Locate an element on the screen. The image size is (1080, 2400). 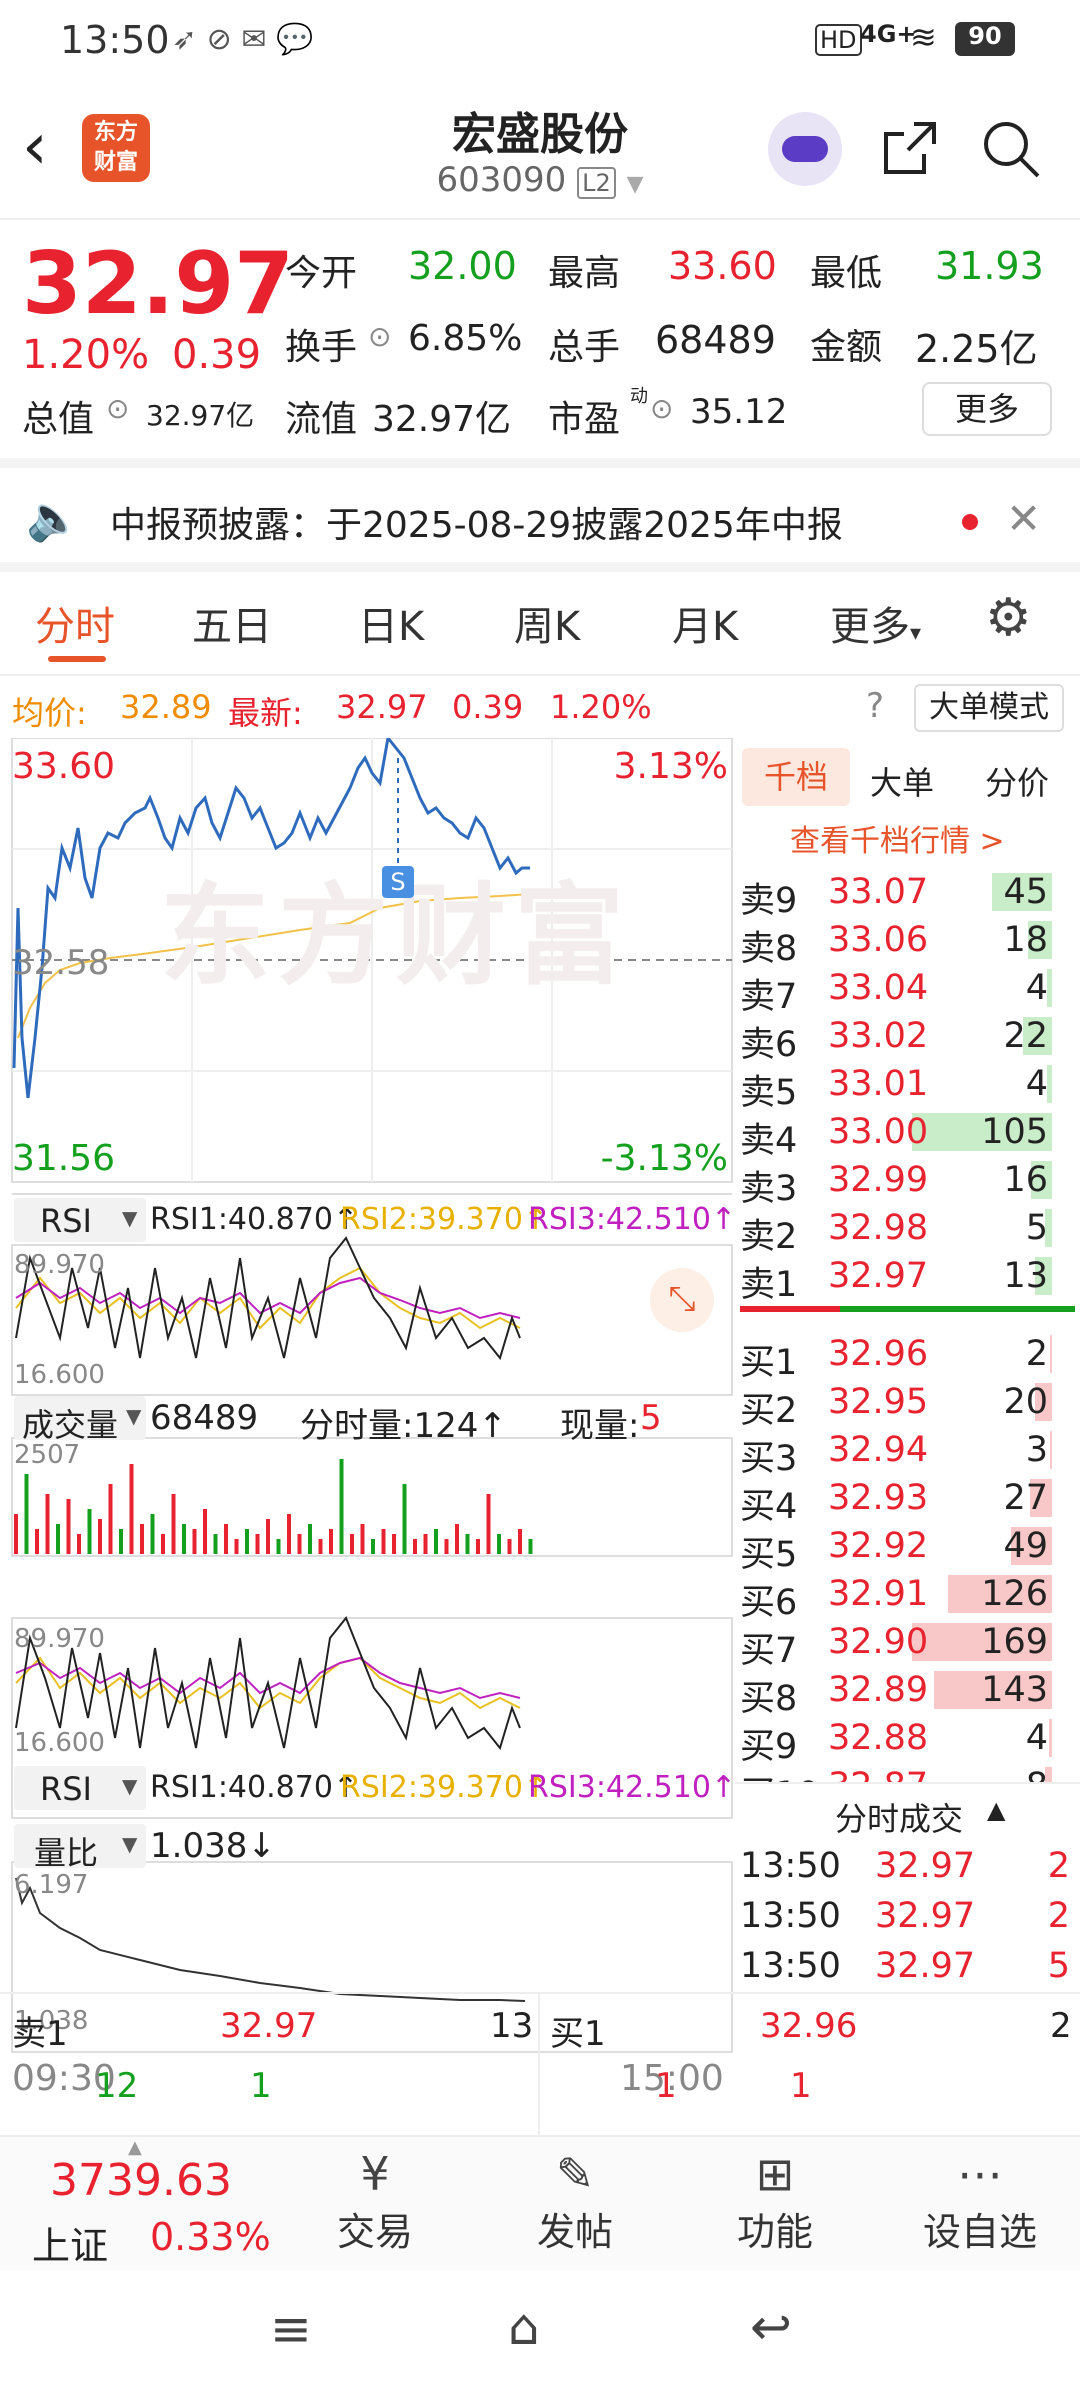
share-icon is located at coordinates (910, 148).